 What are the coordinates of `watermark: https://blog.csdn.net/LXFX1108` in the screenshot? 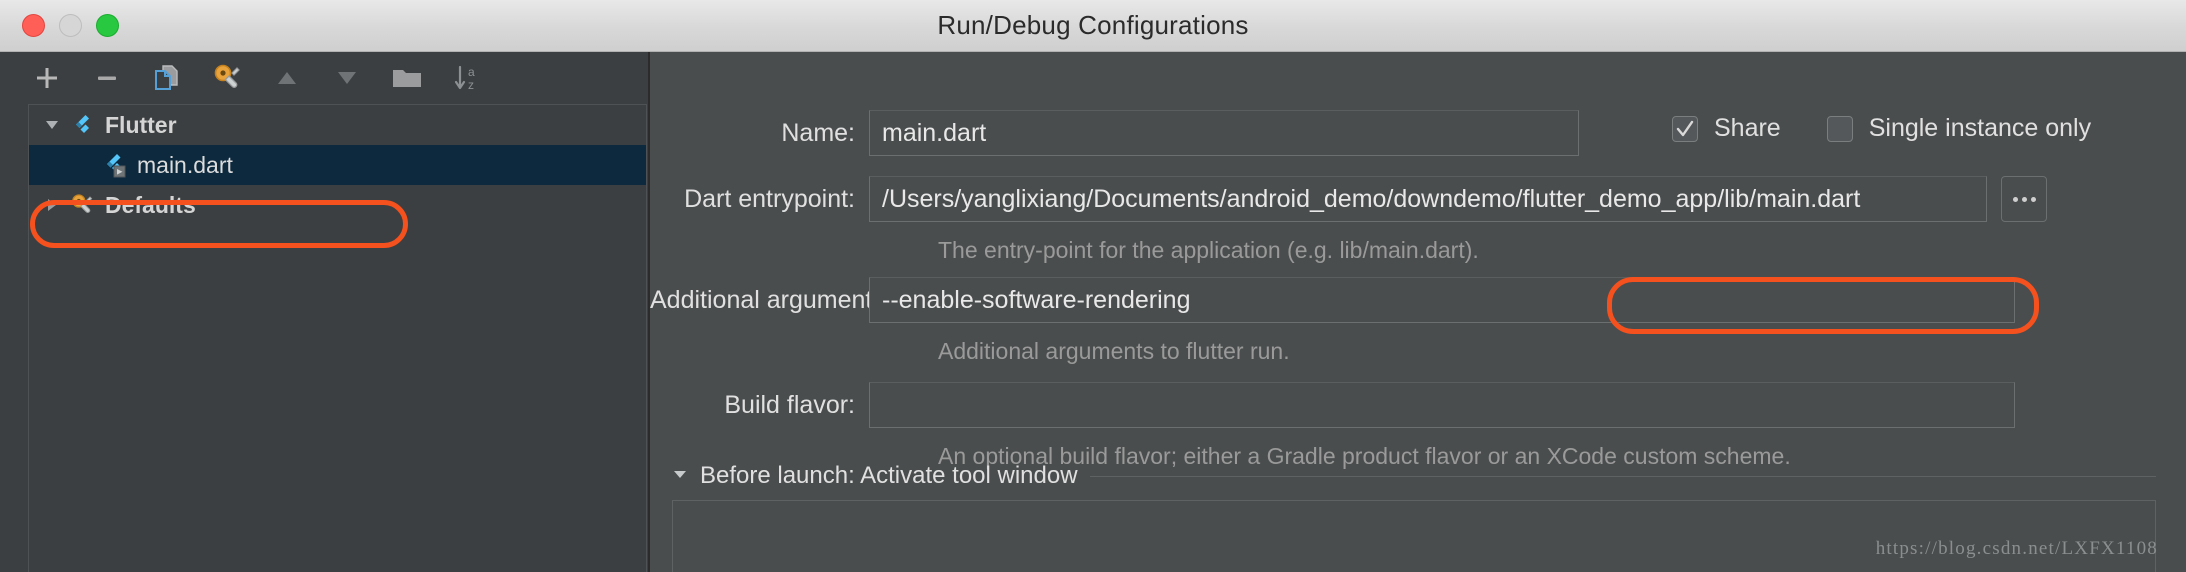 It's located at (2016, 548).